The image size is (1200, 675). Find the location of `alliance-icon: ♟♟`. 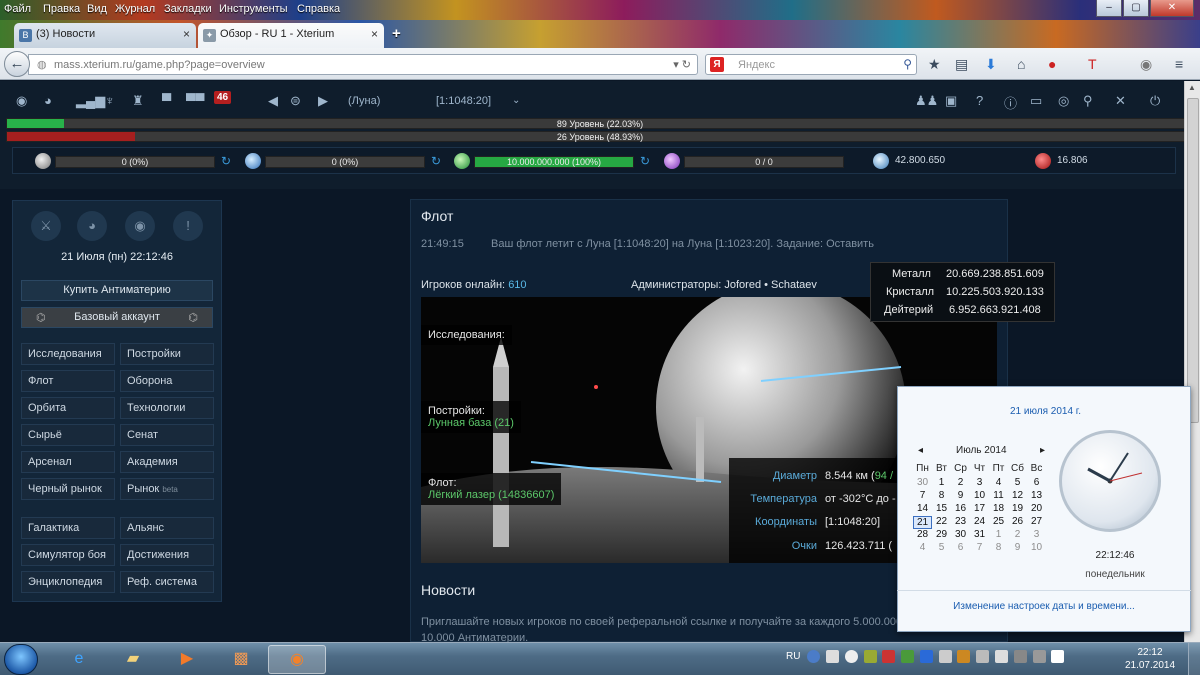

alliance-icon: ♟♟ is located at coordinates (926, 101).